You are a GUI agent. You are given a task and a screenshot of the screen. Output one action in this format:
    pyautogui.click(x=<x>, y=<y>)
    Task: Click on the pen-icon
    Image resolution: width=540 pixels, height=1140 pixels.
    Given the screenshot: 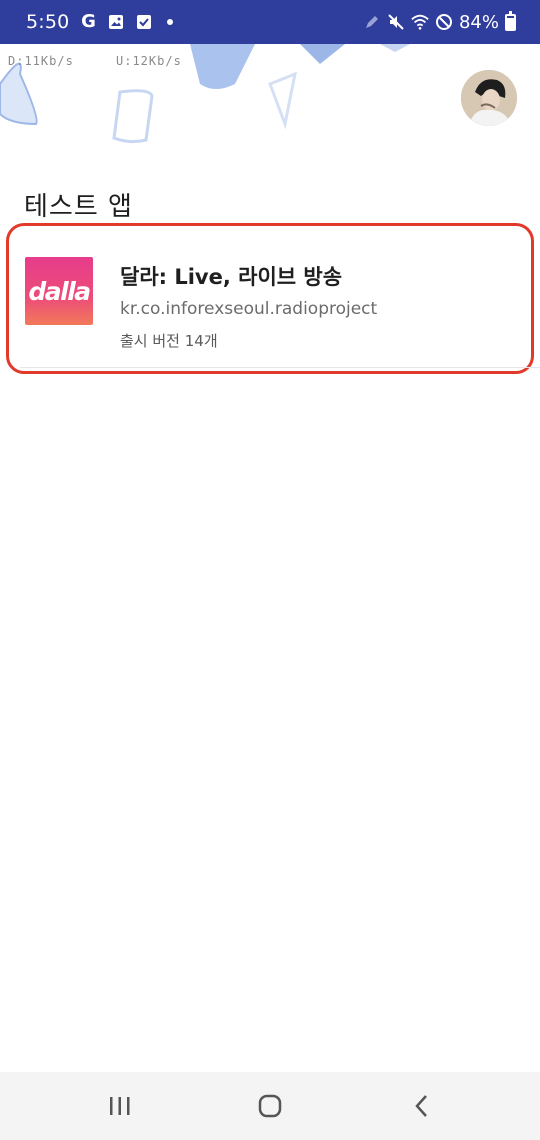 What is the action you would take?
    pyautogui.click(x=372, y=22)
    